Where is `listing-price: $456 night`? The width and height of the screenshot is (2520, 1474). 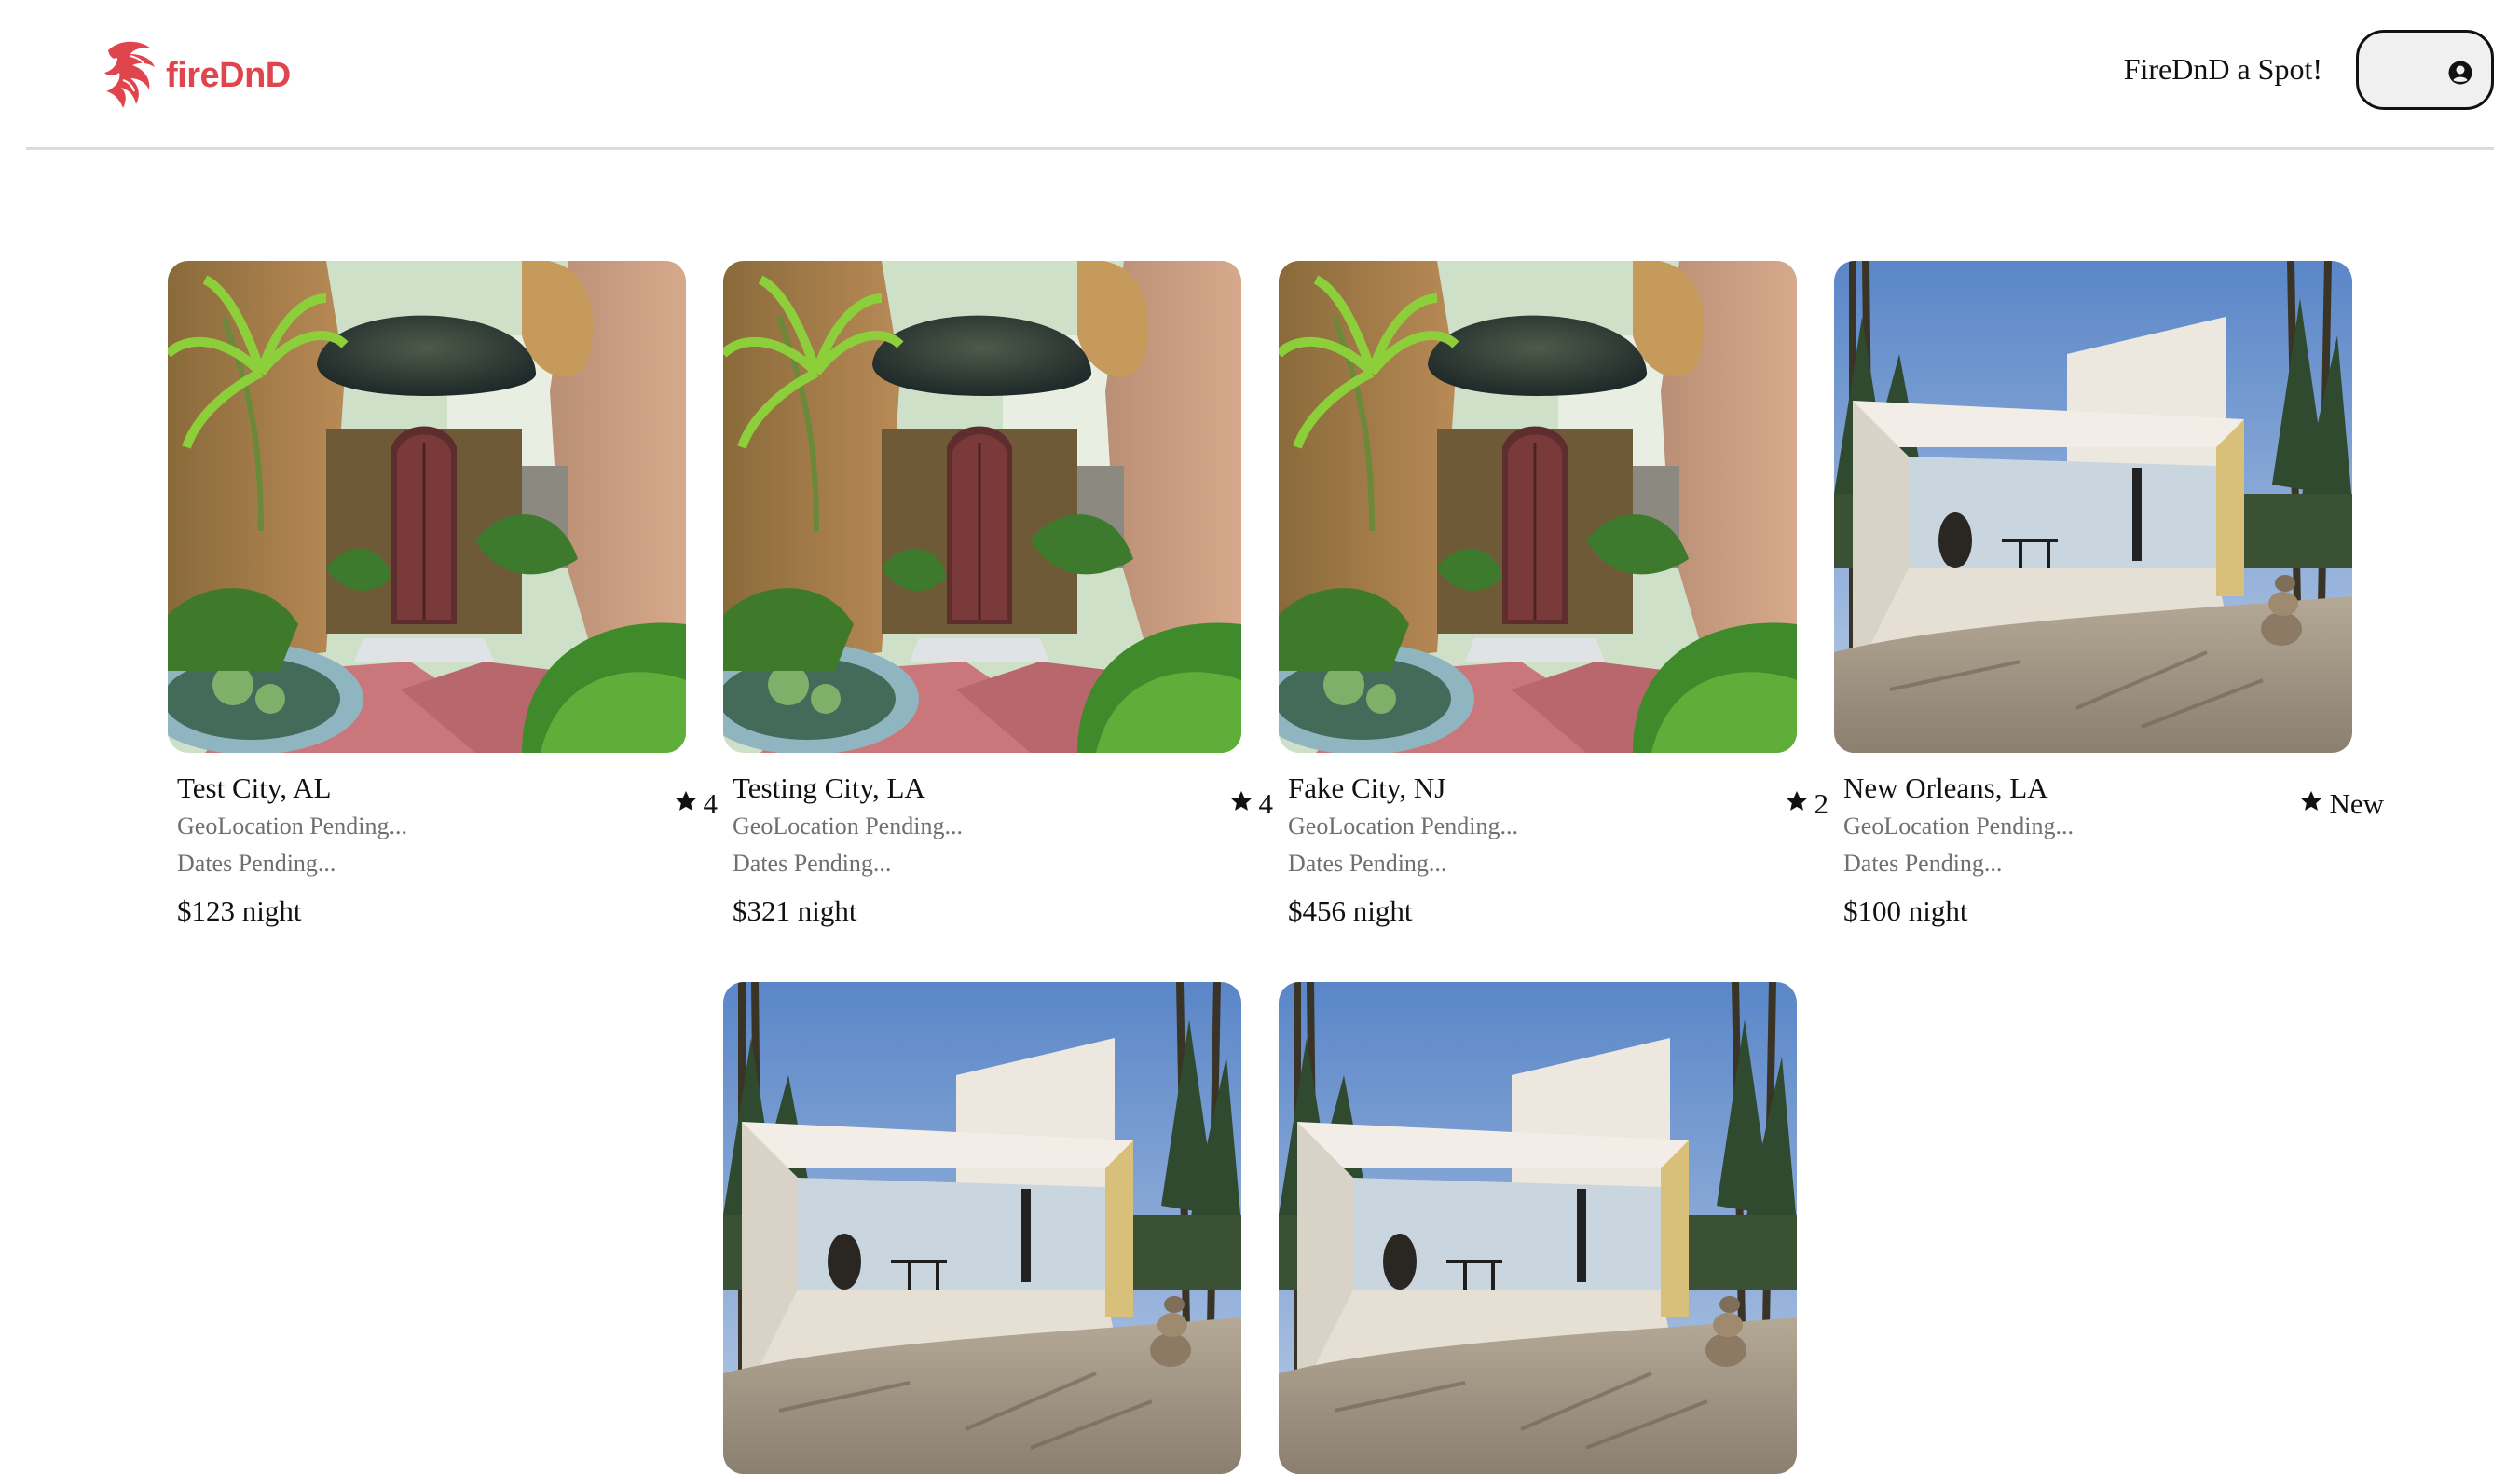
listing-price: $456 night is located at coordinates (1350, 911).